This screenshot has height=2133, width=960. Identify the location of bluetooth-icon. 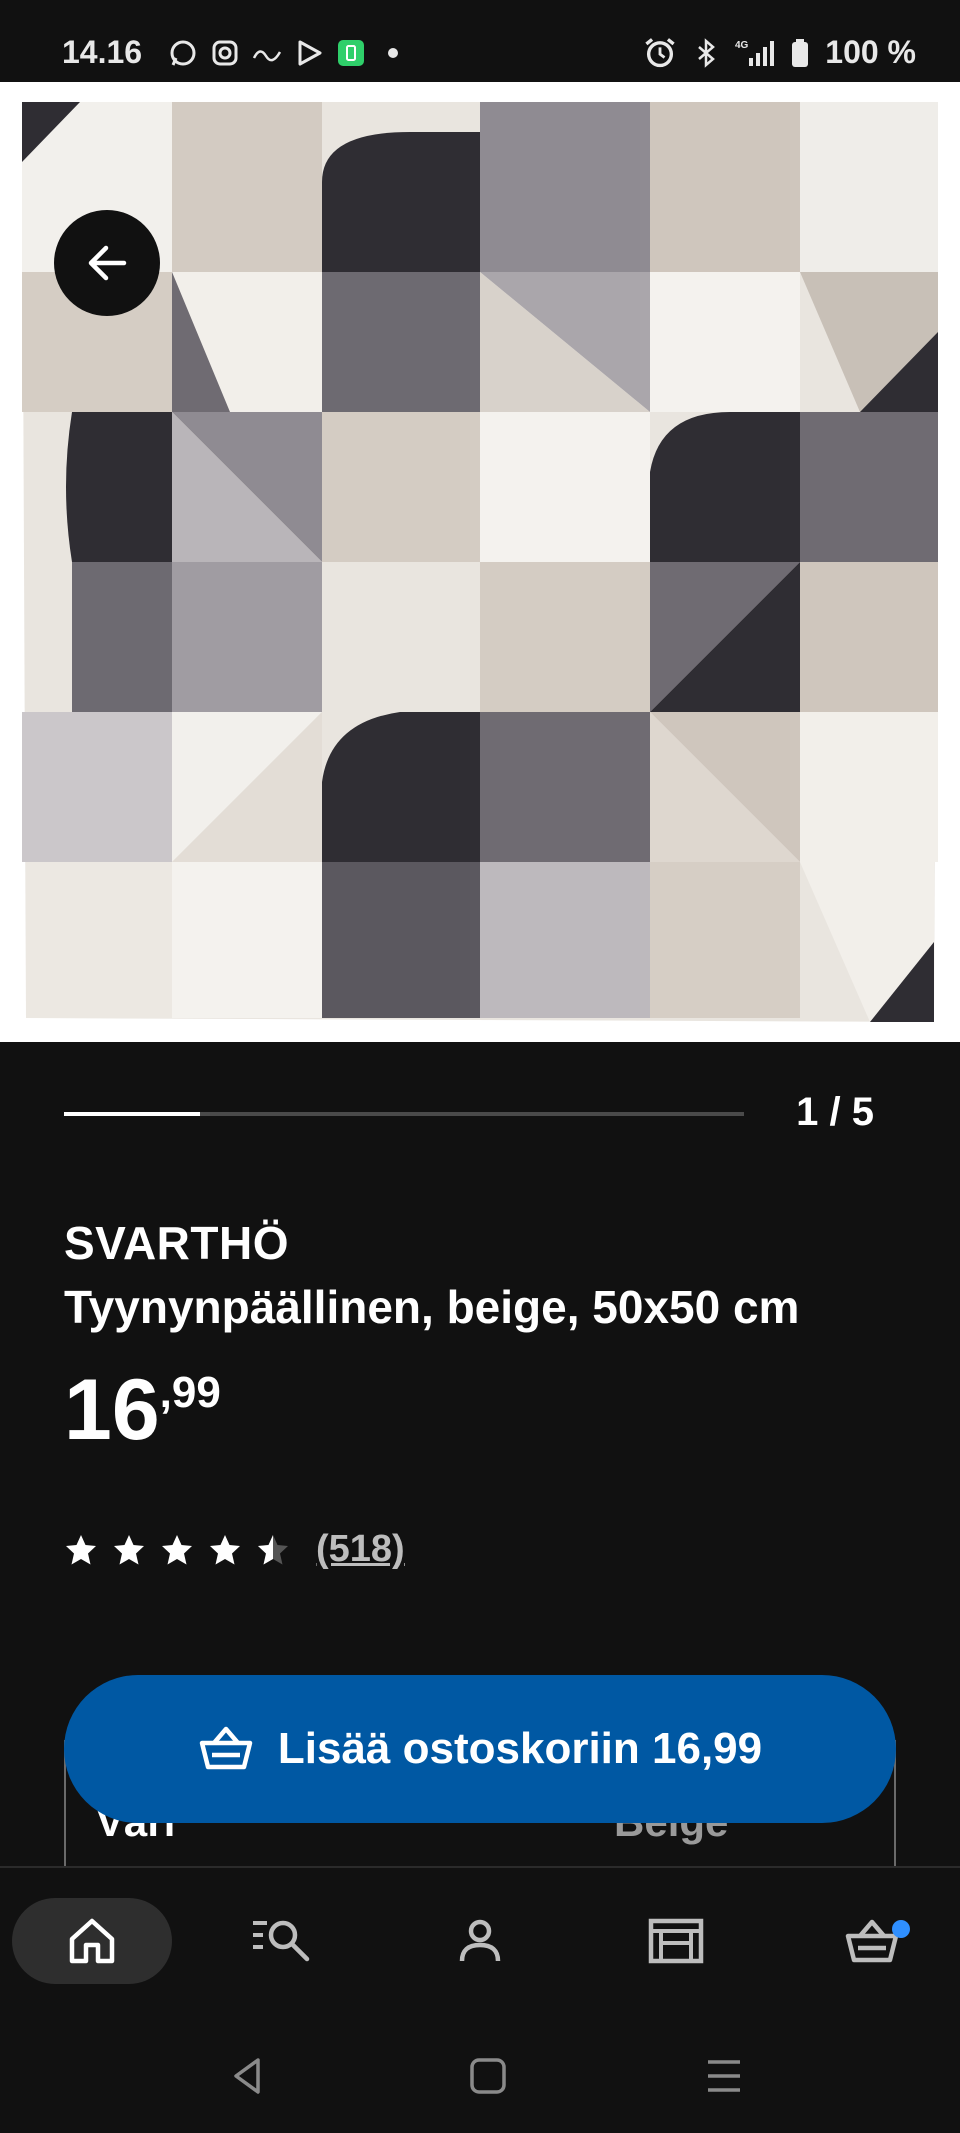
(707, 52).